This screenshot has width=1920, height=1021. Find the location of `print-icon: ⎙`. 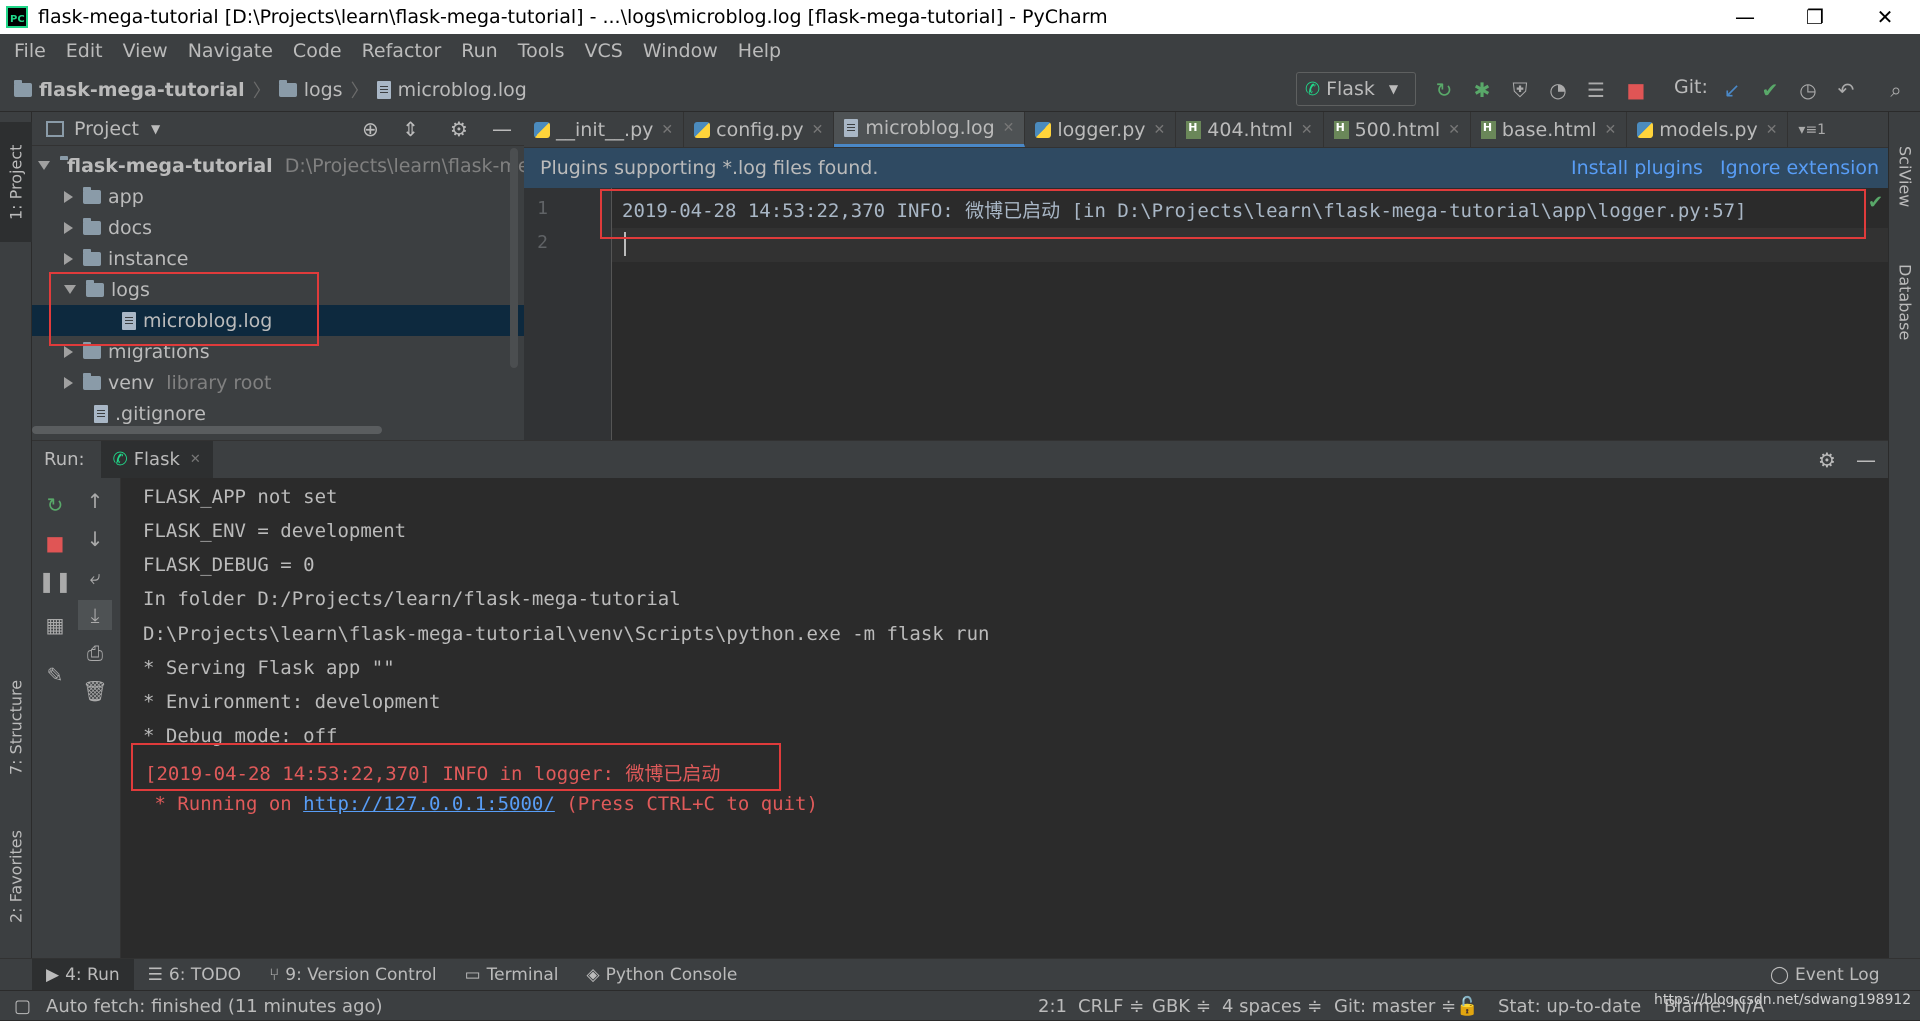

print-icon: ⎙ is located at coordinates (95, 653).